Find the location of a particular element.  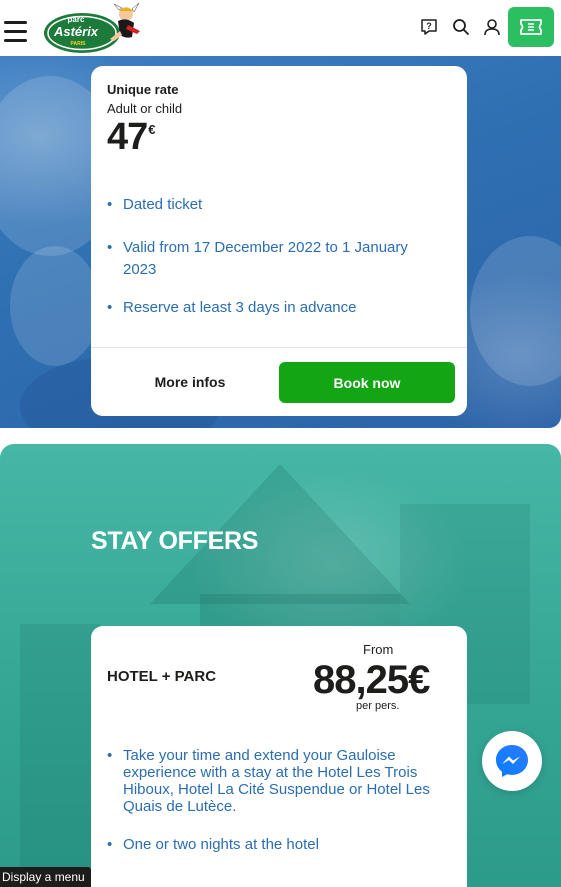

ticket-price: 47€ is located at coordinates (131, 137).